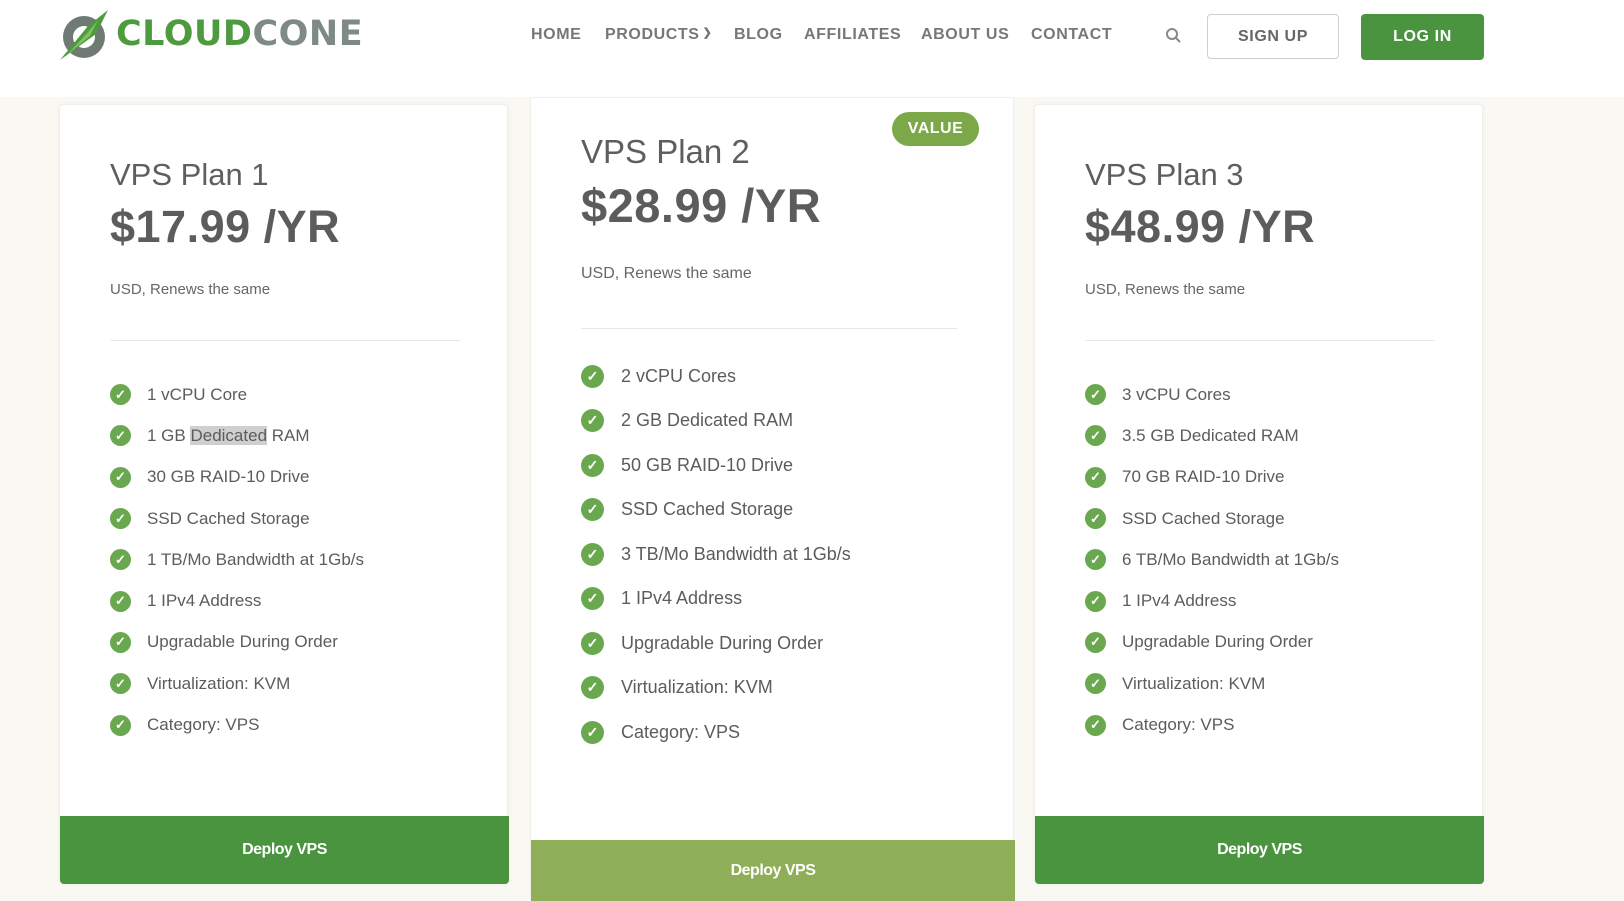  What do you see at coordinates (707, 33) in the screenshot?
I see `chevron-down-icon: ❯` at bounding box center [707, 33].